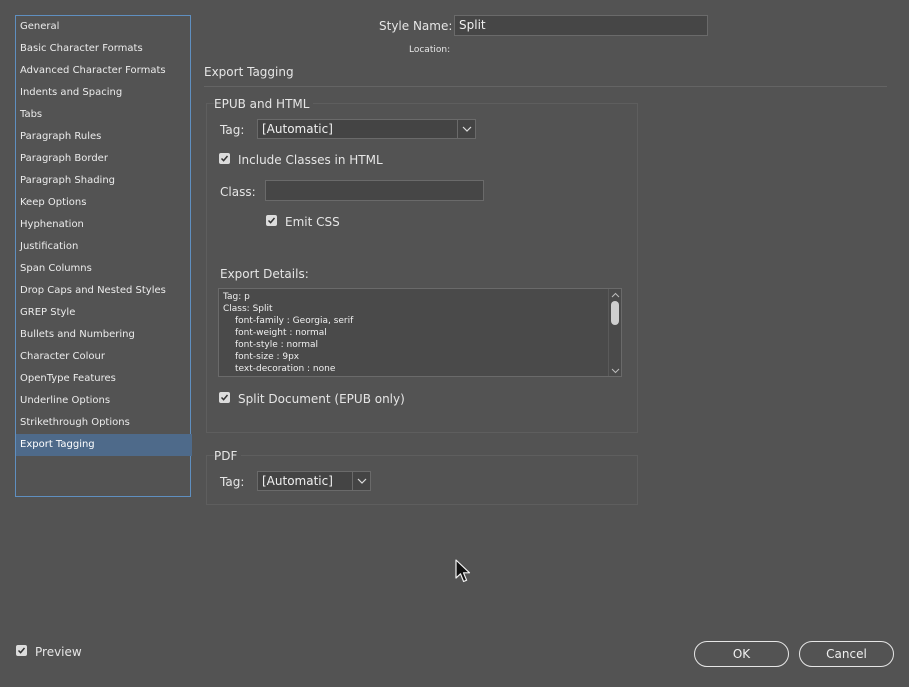  I want to click on detail-line: font-family : Georgia, serif, so click(294, 321).